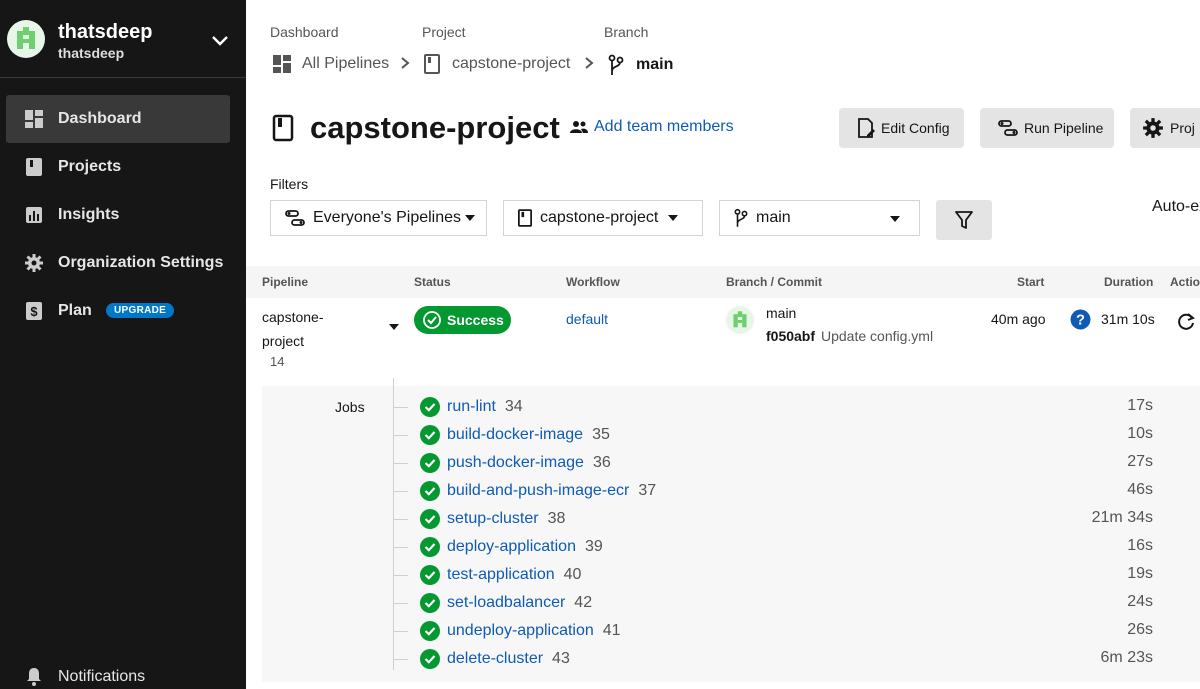 This screenshot has height=689, width=1200. Describe the element at coordinates (1165, 128) in the screenshot. I see `project-settings-button: Proj` at that location.